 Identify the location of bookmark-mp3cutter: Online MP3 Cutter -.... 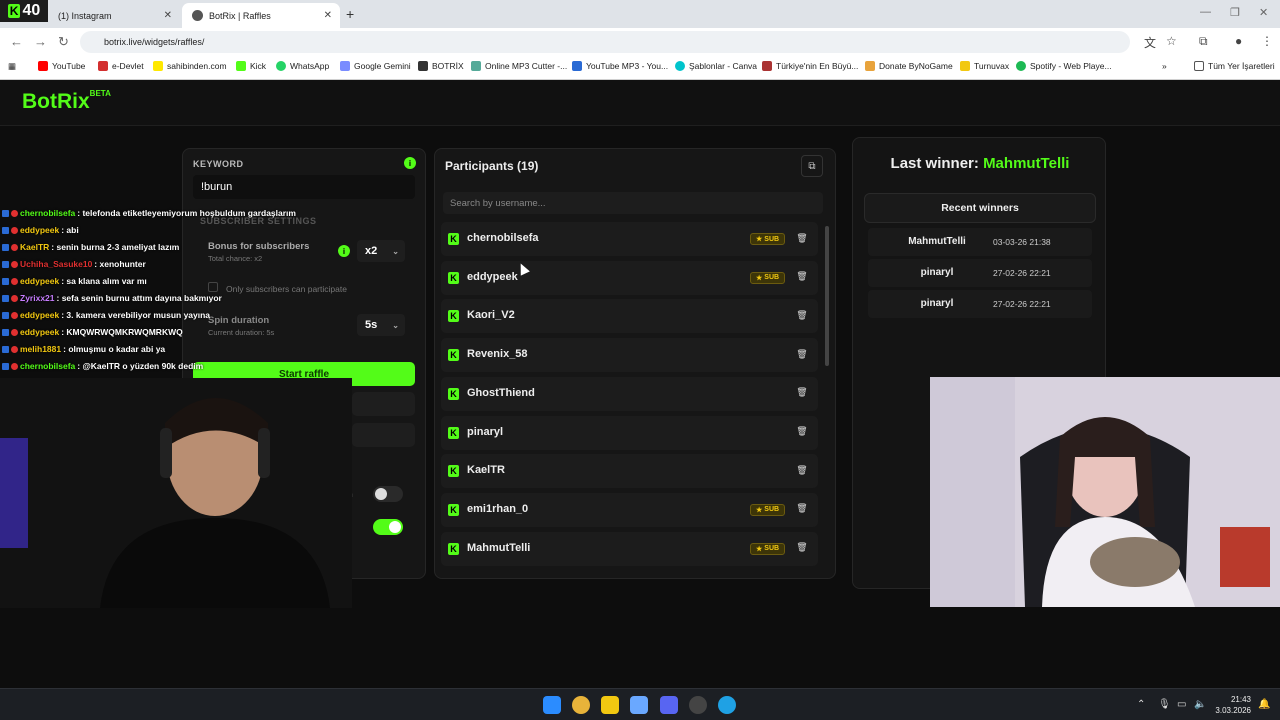
(519, 66).